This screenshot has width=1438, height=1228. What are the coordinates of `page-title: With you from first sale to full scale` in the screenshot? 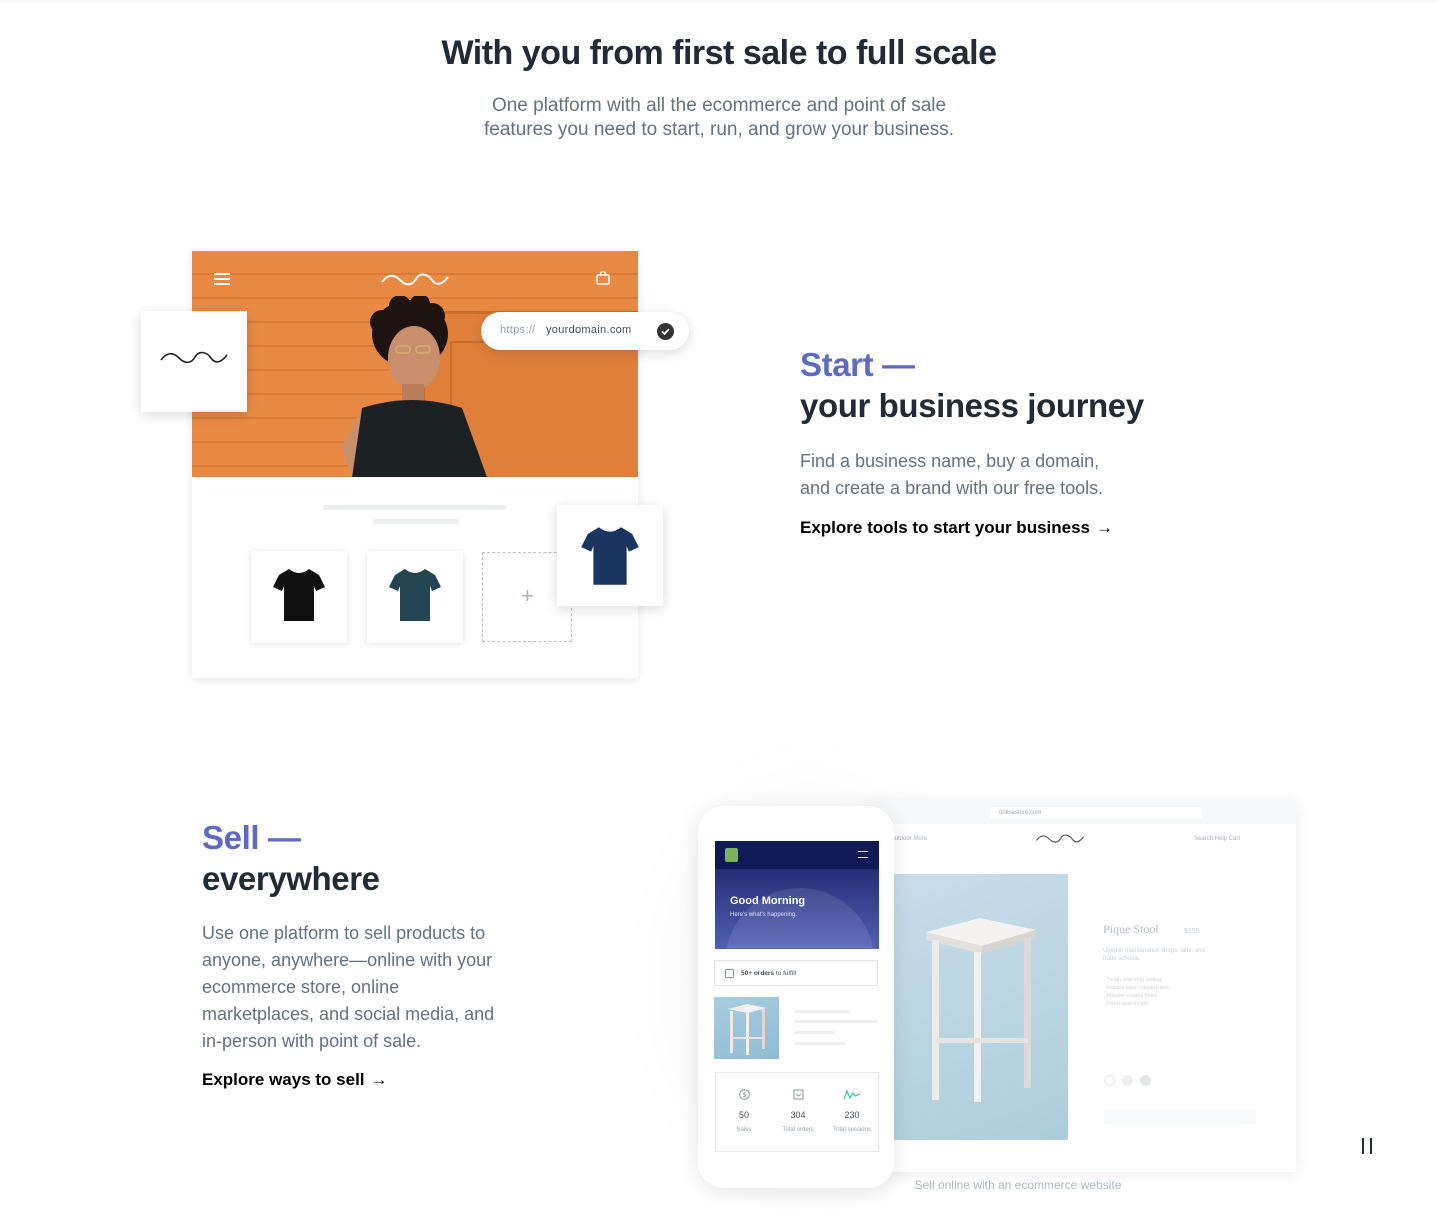 It's located at (719, 53).